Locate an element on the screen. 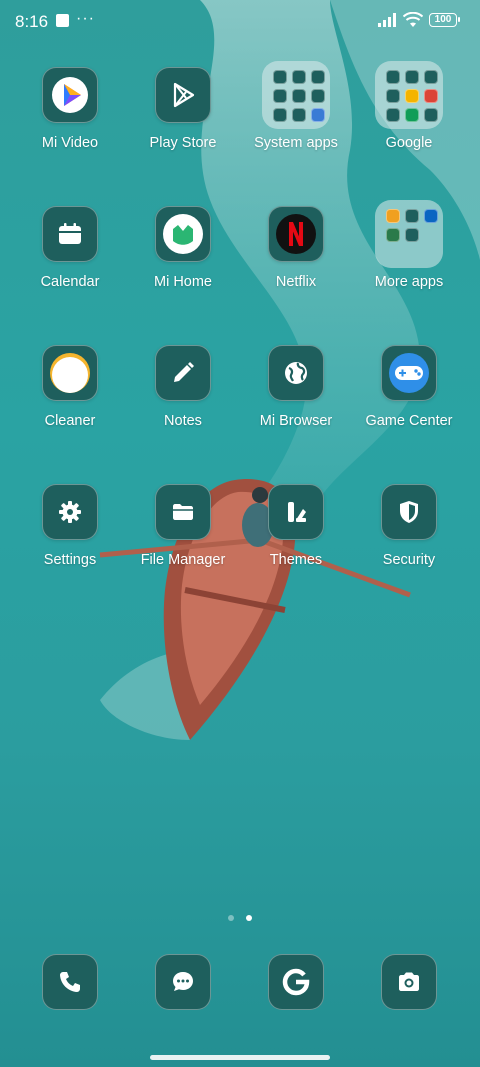 The height and width of the screenshot is (1067, 480). app-mi-browser: Mi Browser is located at coordinates (296, 387).